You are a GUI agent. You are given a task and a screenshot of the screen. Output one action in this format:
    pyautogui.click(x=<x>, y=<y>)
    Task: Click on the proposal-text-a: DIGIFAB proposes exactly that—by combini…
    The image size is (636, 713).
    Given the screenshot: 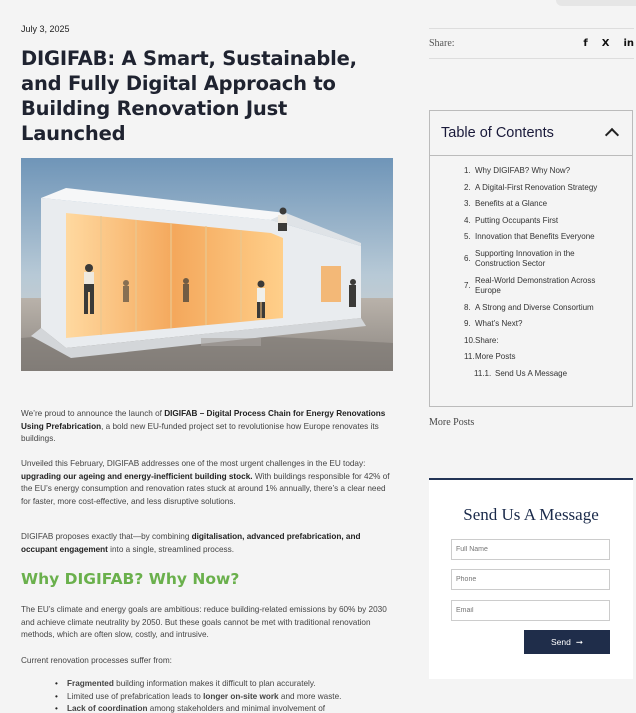 What is the action you would take?
    pyautogui.click(x=106, y=536)
    